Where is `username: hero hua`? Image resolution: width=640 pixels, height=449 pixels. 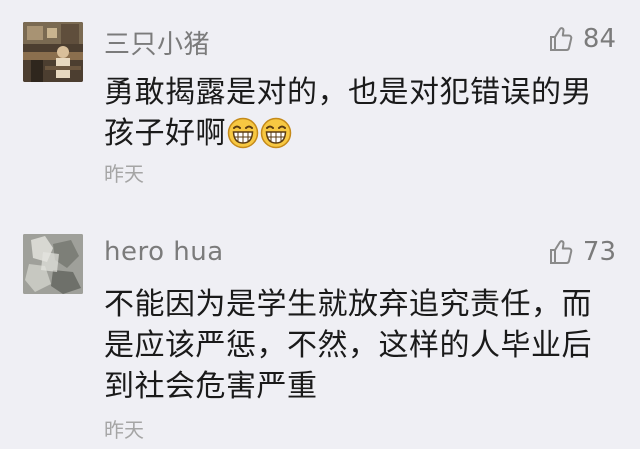
username: hero hua is located at coordinates (164, 252).